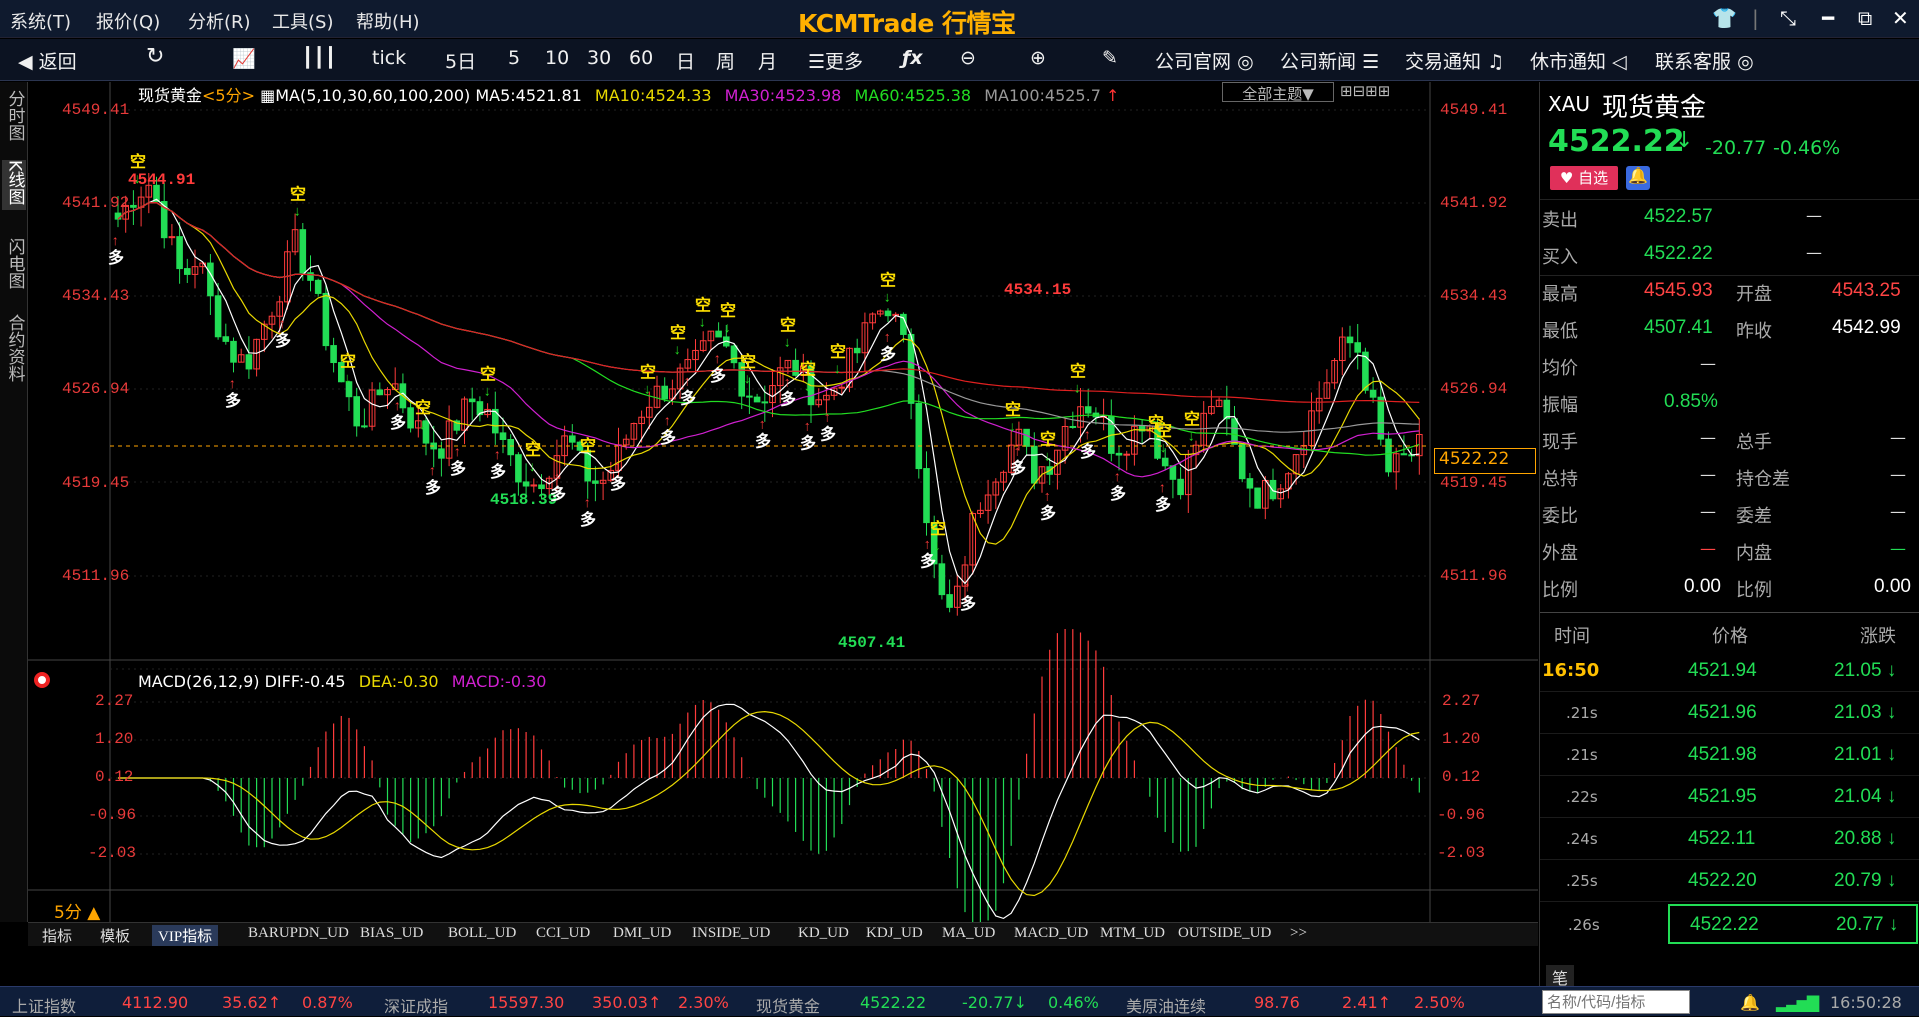  Describe the element at coordinates (968, 933) in the screenshot. I see `tab-ma: MA_UD` at that location.